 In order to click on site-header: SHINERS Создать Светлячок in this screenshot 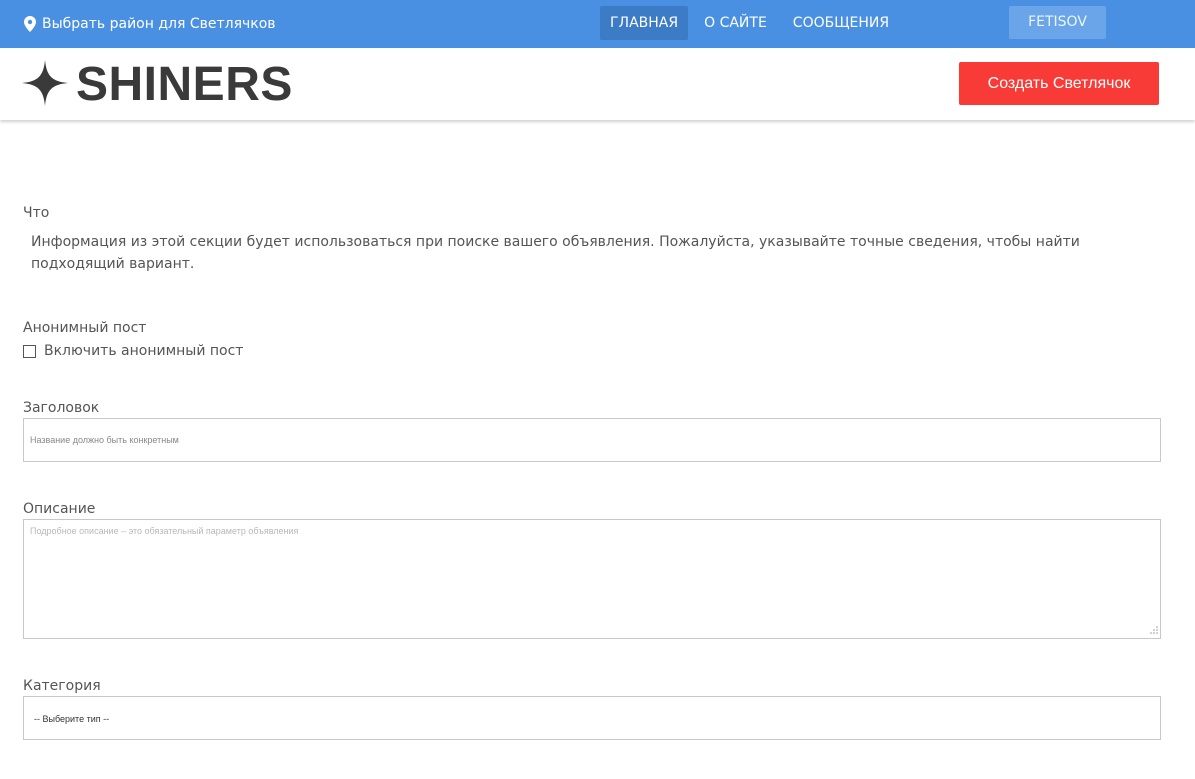, I will do `click(597, 84)`.